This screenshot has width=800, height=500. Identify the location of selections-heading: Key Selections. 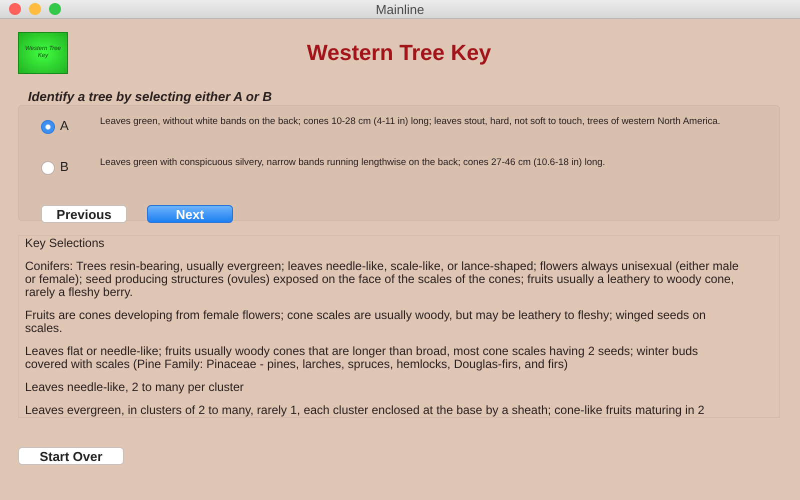
(65, 243).